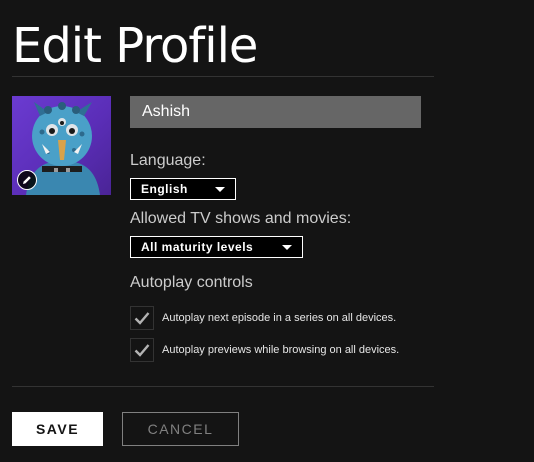  Describe the element at coordinates (275, 112) in the screenshot. I see `profile-name-input` at that location.